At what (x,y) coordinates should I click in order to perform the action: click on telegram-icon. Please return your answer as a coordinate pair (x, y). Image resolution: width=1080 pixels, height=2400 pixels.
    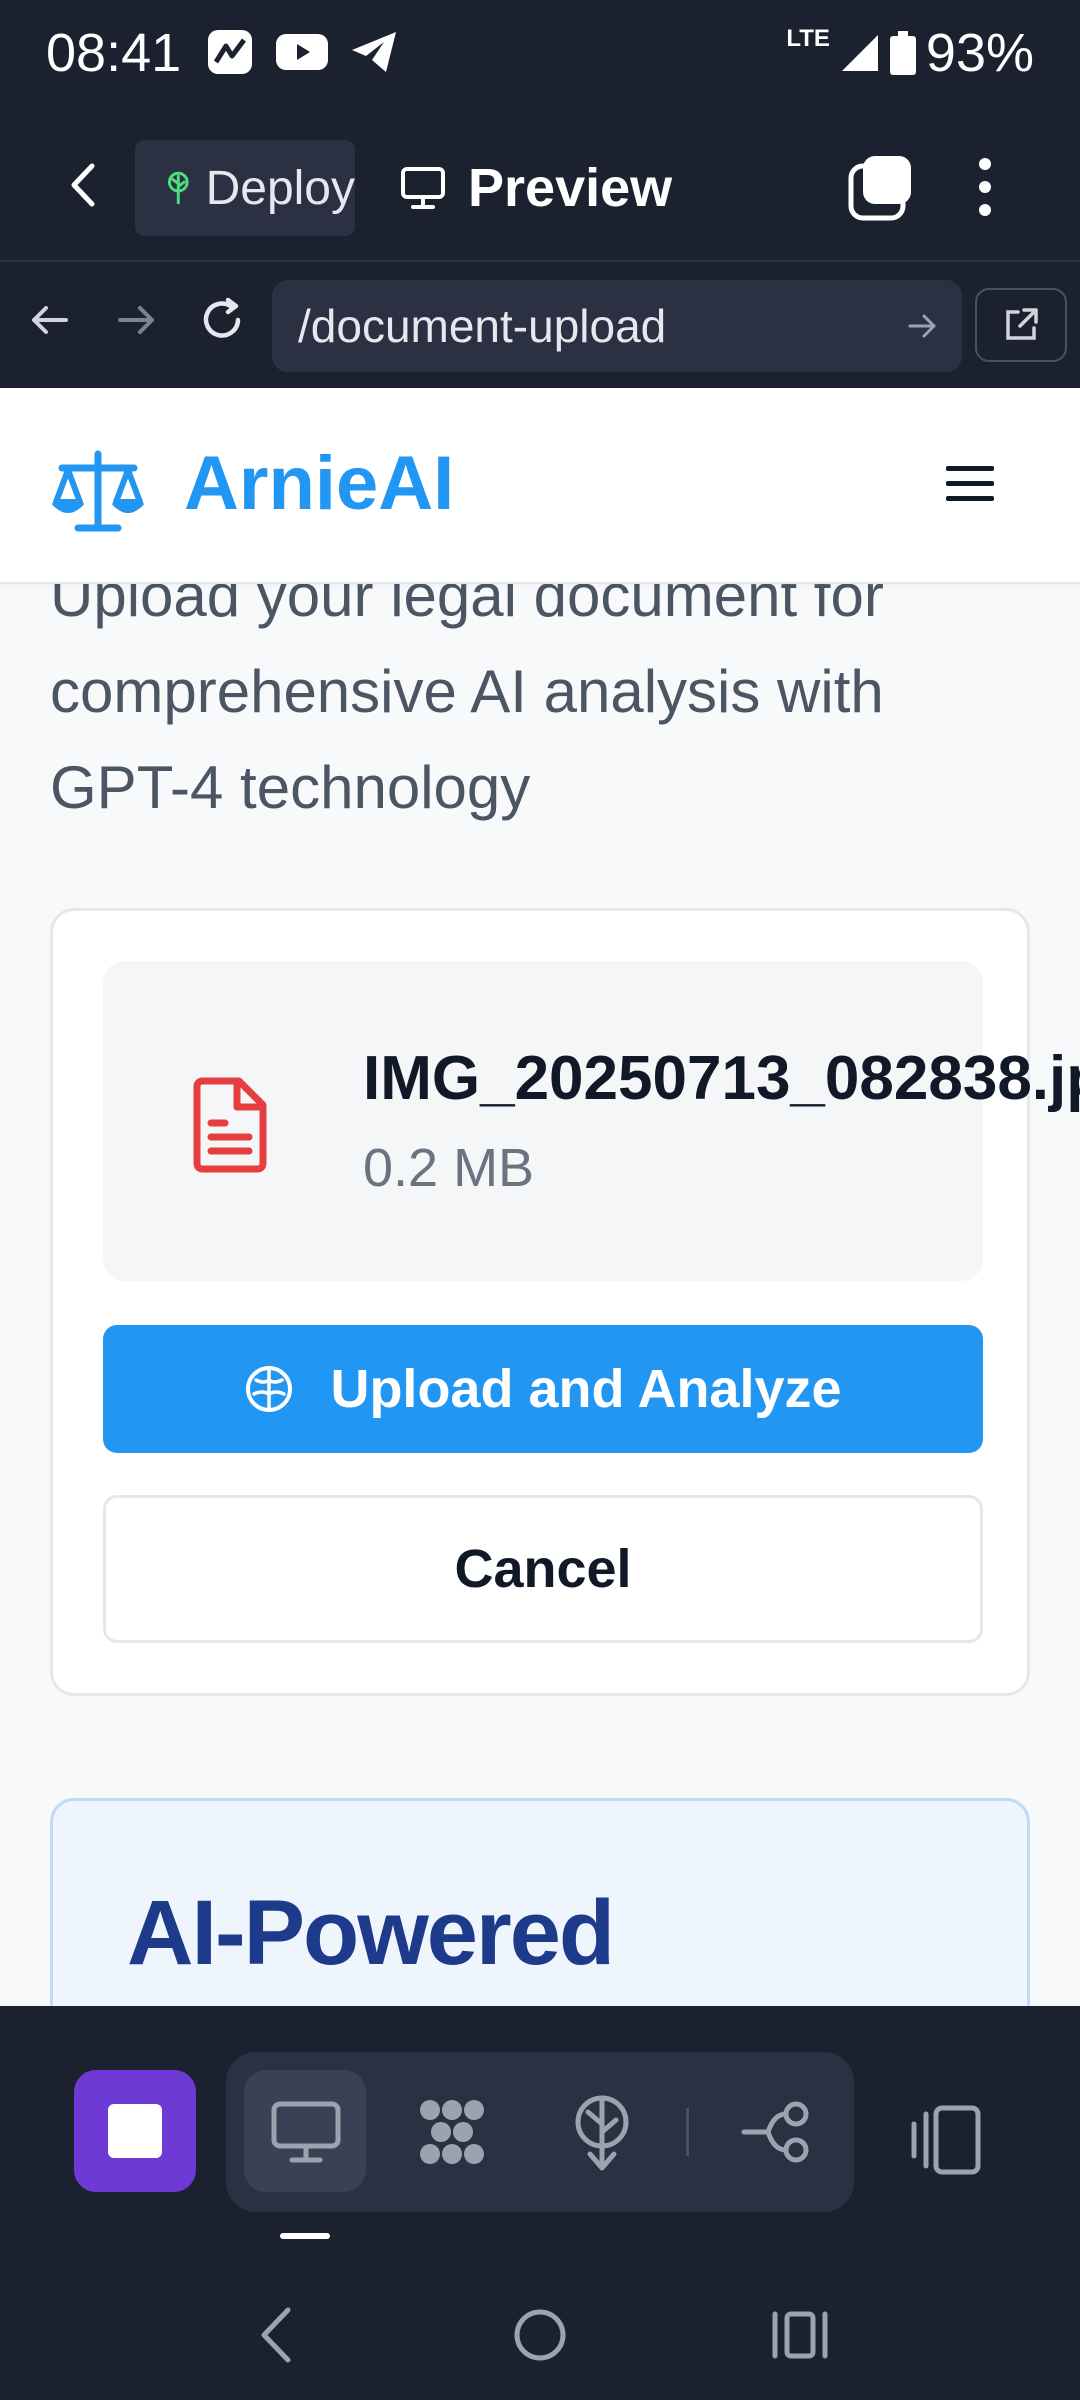
    Looking at the image, I should click on (374, 52).